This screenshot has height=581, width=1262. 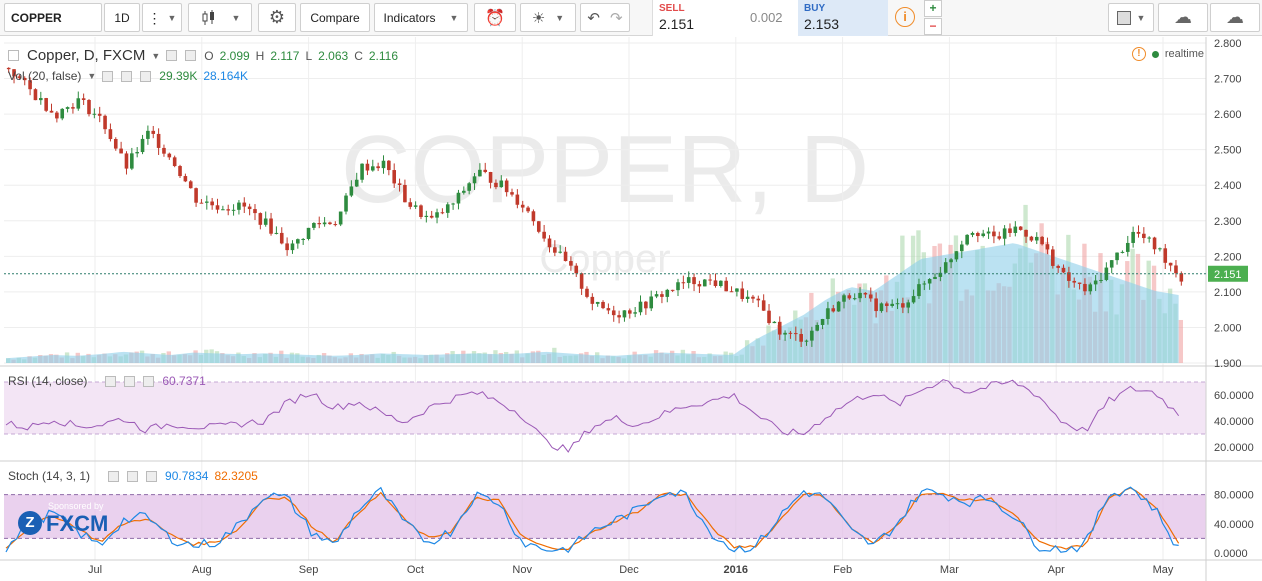 What do you see at coordinates (1138, 54) in the screenshot?
I see `warning-icon: !` at bounding box center [1138, 54].